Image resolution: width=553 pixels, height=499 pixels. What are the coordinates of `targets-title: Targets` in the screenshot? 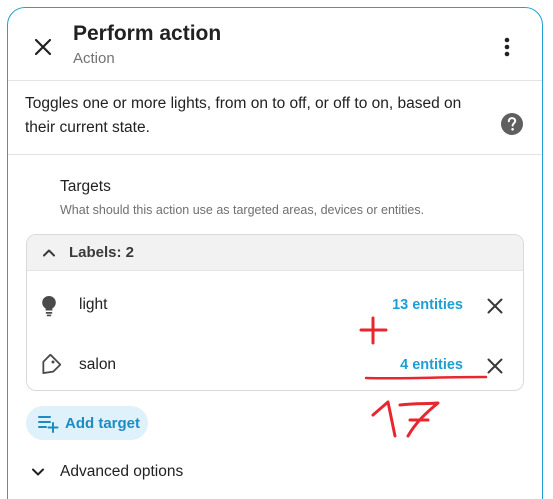 It's located at (85, 186).